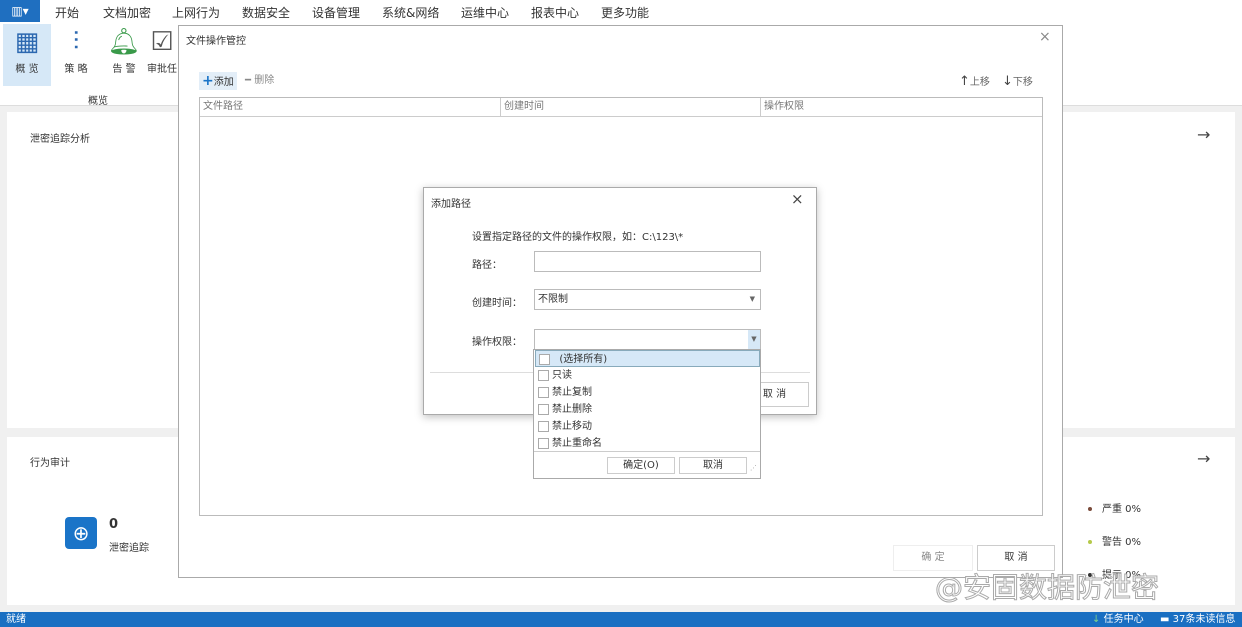 The width and height of the screenshot is (1242, 627). Describe the element at coordinates (1204, 619) in the screenshot. I see `unread-label: 37条未读信息` at that location.